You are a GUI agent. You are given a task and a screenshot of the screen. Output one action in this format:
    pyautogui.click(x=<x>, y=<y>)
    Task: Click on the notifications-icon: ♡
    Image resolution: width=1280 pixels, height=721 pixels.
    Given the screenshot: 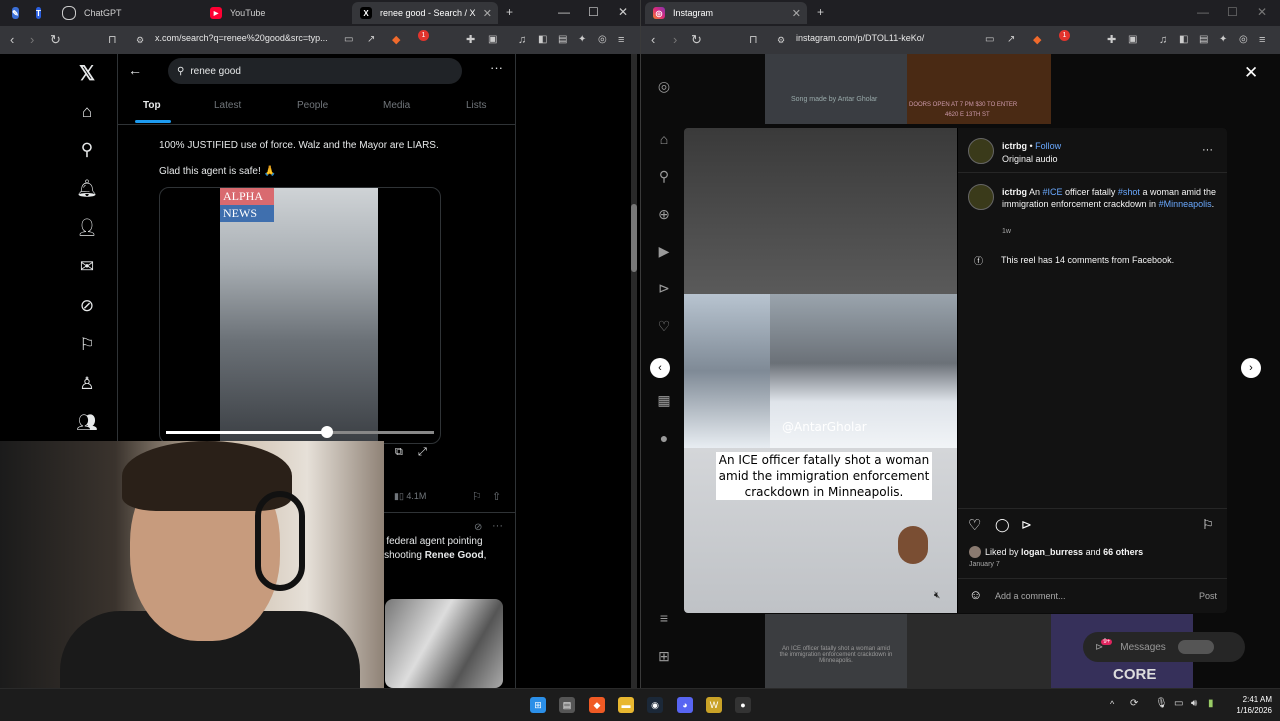 What is the action you would take?
    pyautogui.click(x=664, y=326)
    